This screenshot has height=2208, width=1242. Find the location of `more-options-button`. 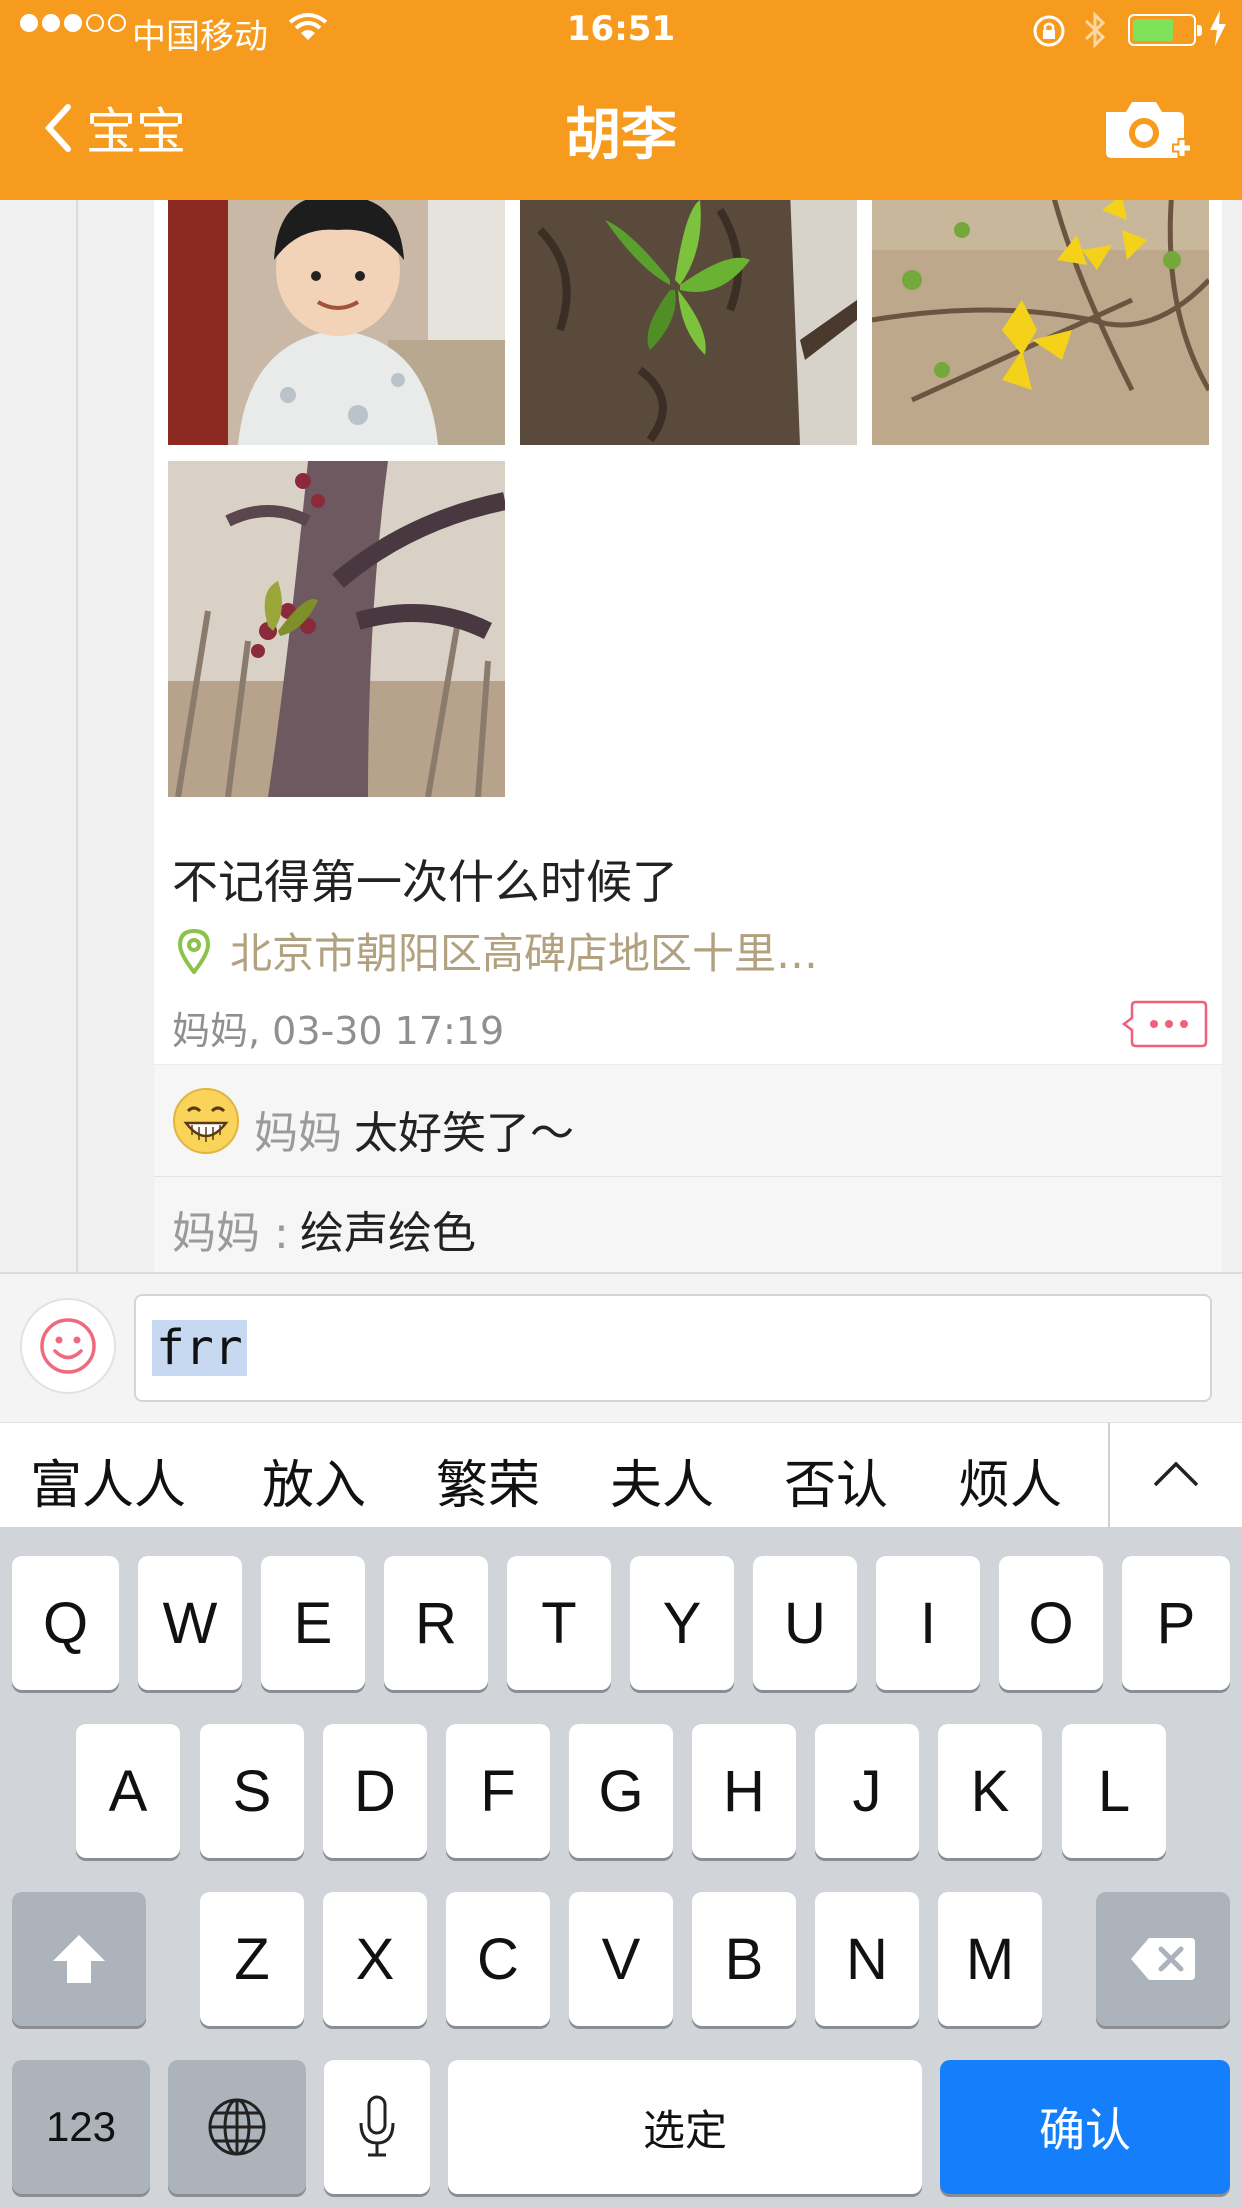

more-options-button is located at coordinates (1165, 1024).